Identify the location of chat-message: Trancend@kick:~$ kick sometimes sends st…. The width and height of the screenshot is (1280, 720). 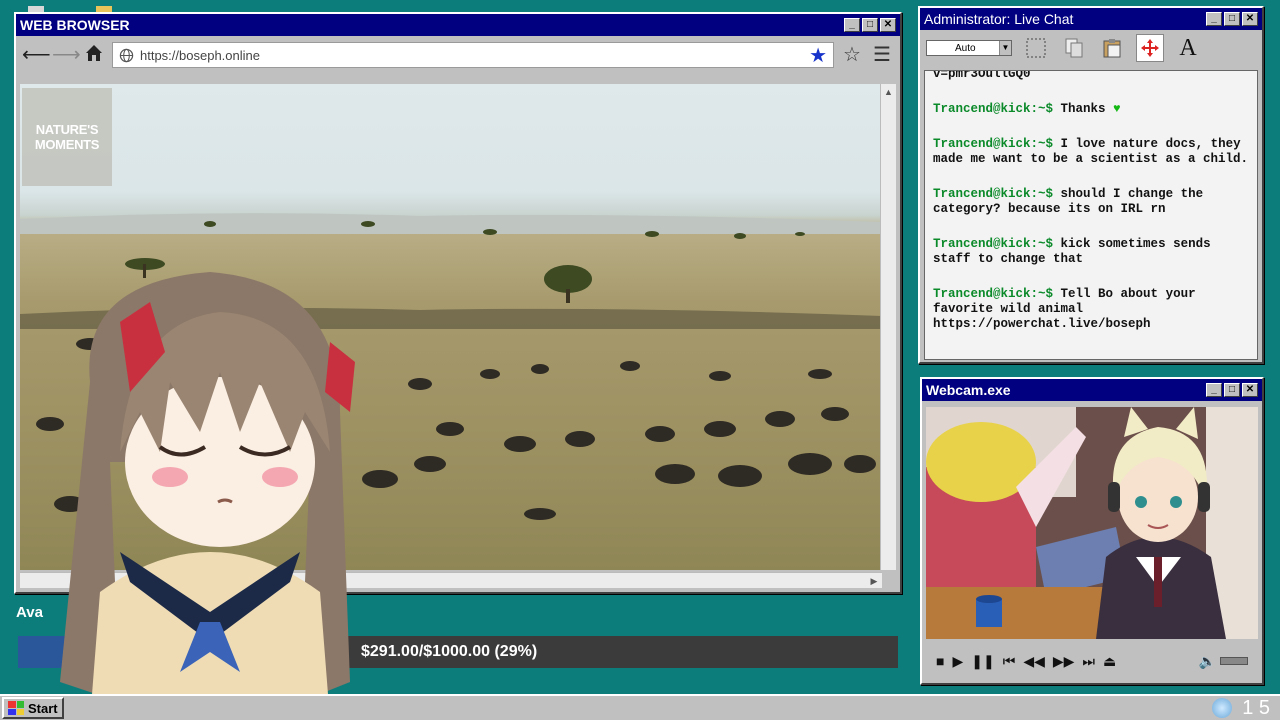
(1091, 252).